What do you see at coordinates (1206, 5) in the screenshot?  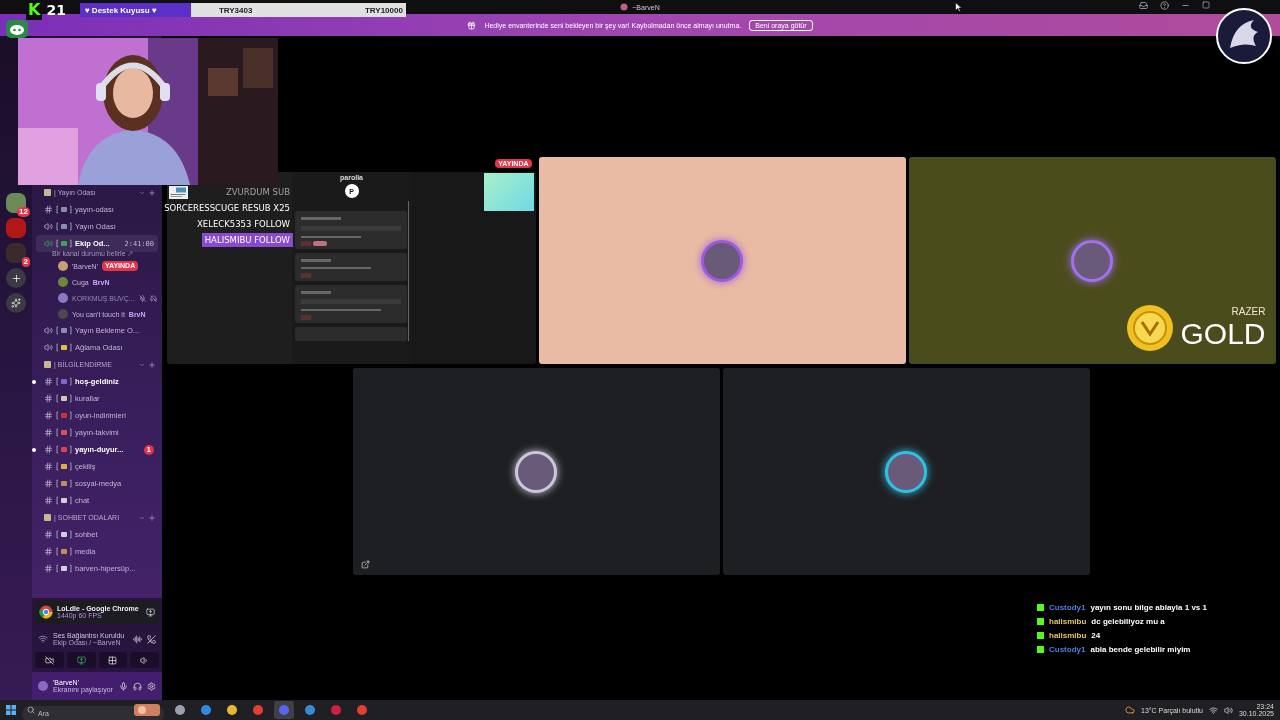 I see `maximize-icon` at bounding box center [1206, 5].